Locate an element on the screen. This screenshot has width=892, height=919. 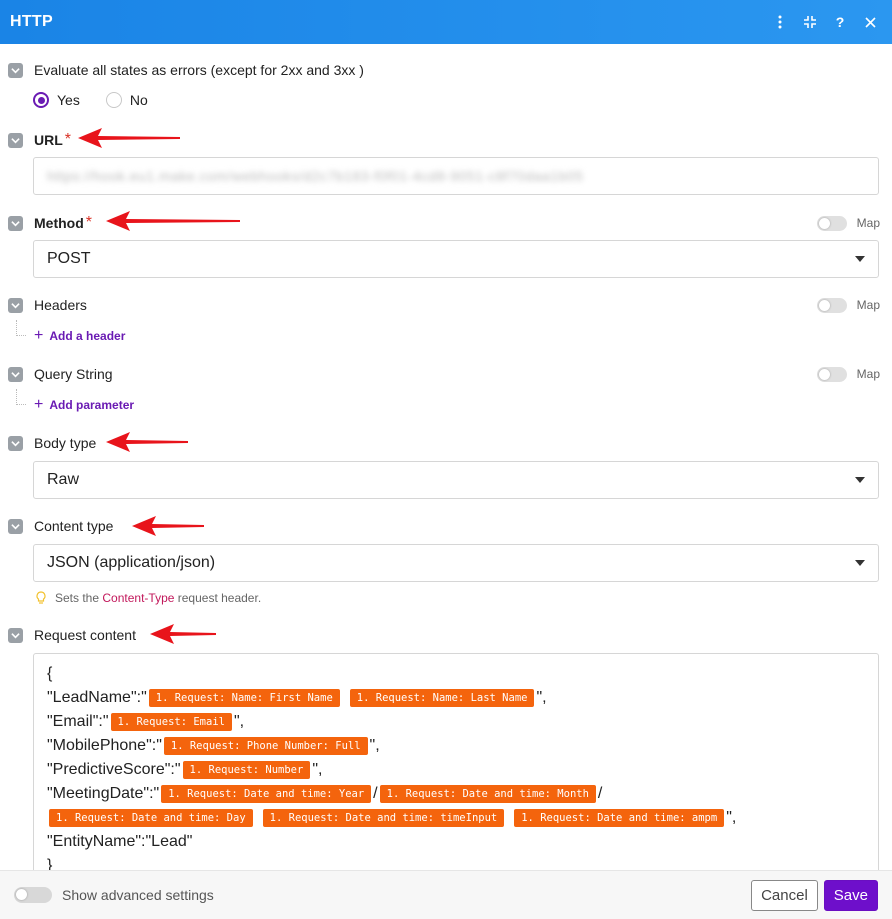
json-brace: { is located at coordinates (50, 673).